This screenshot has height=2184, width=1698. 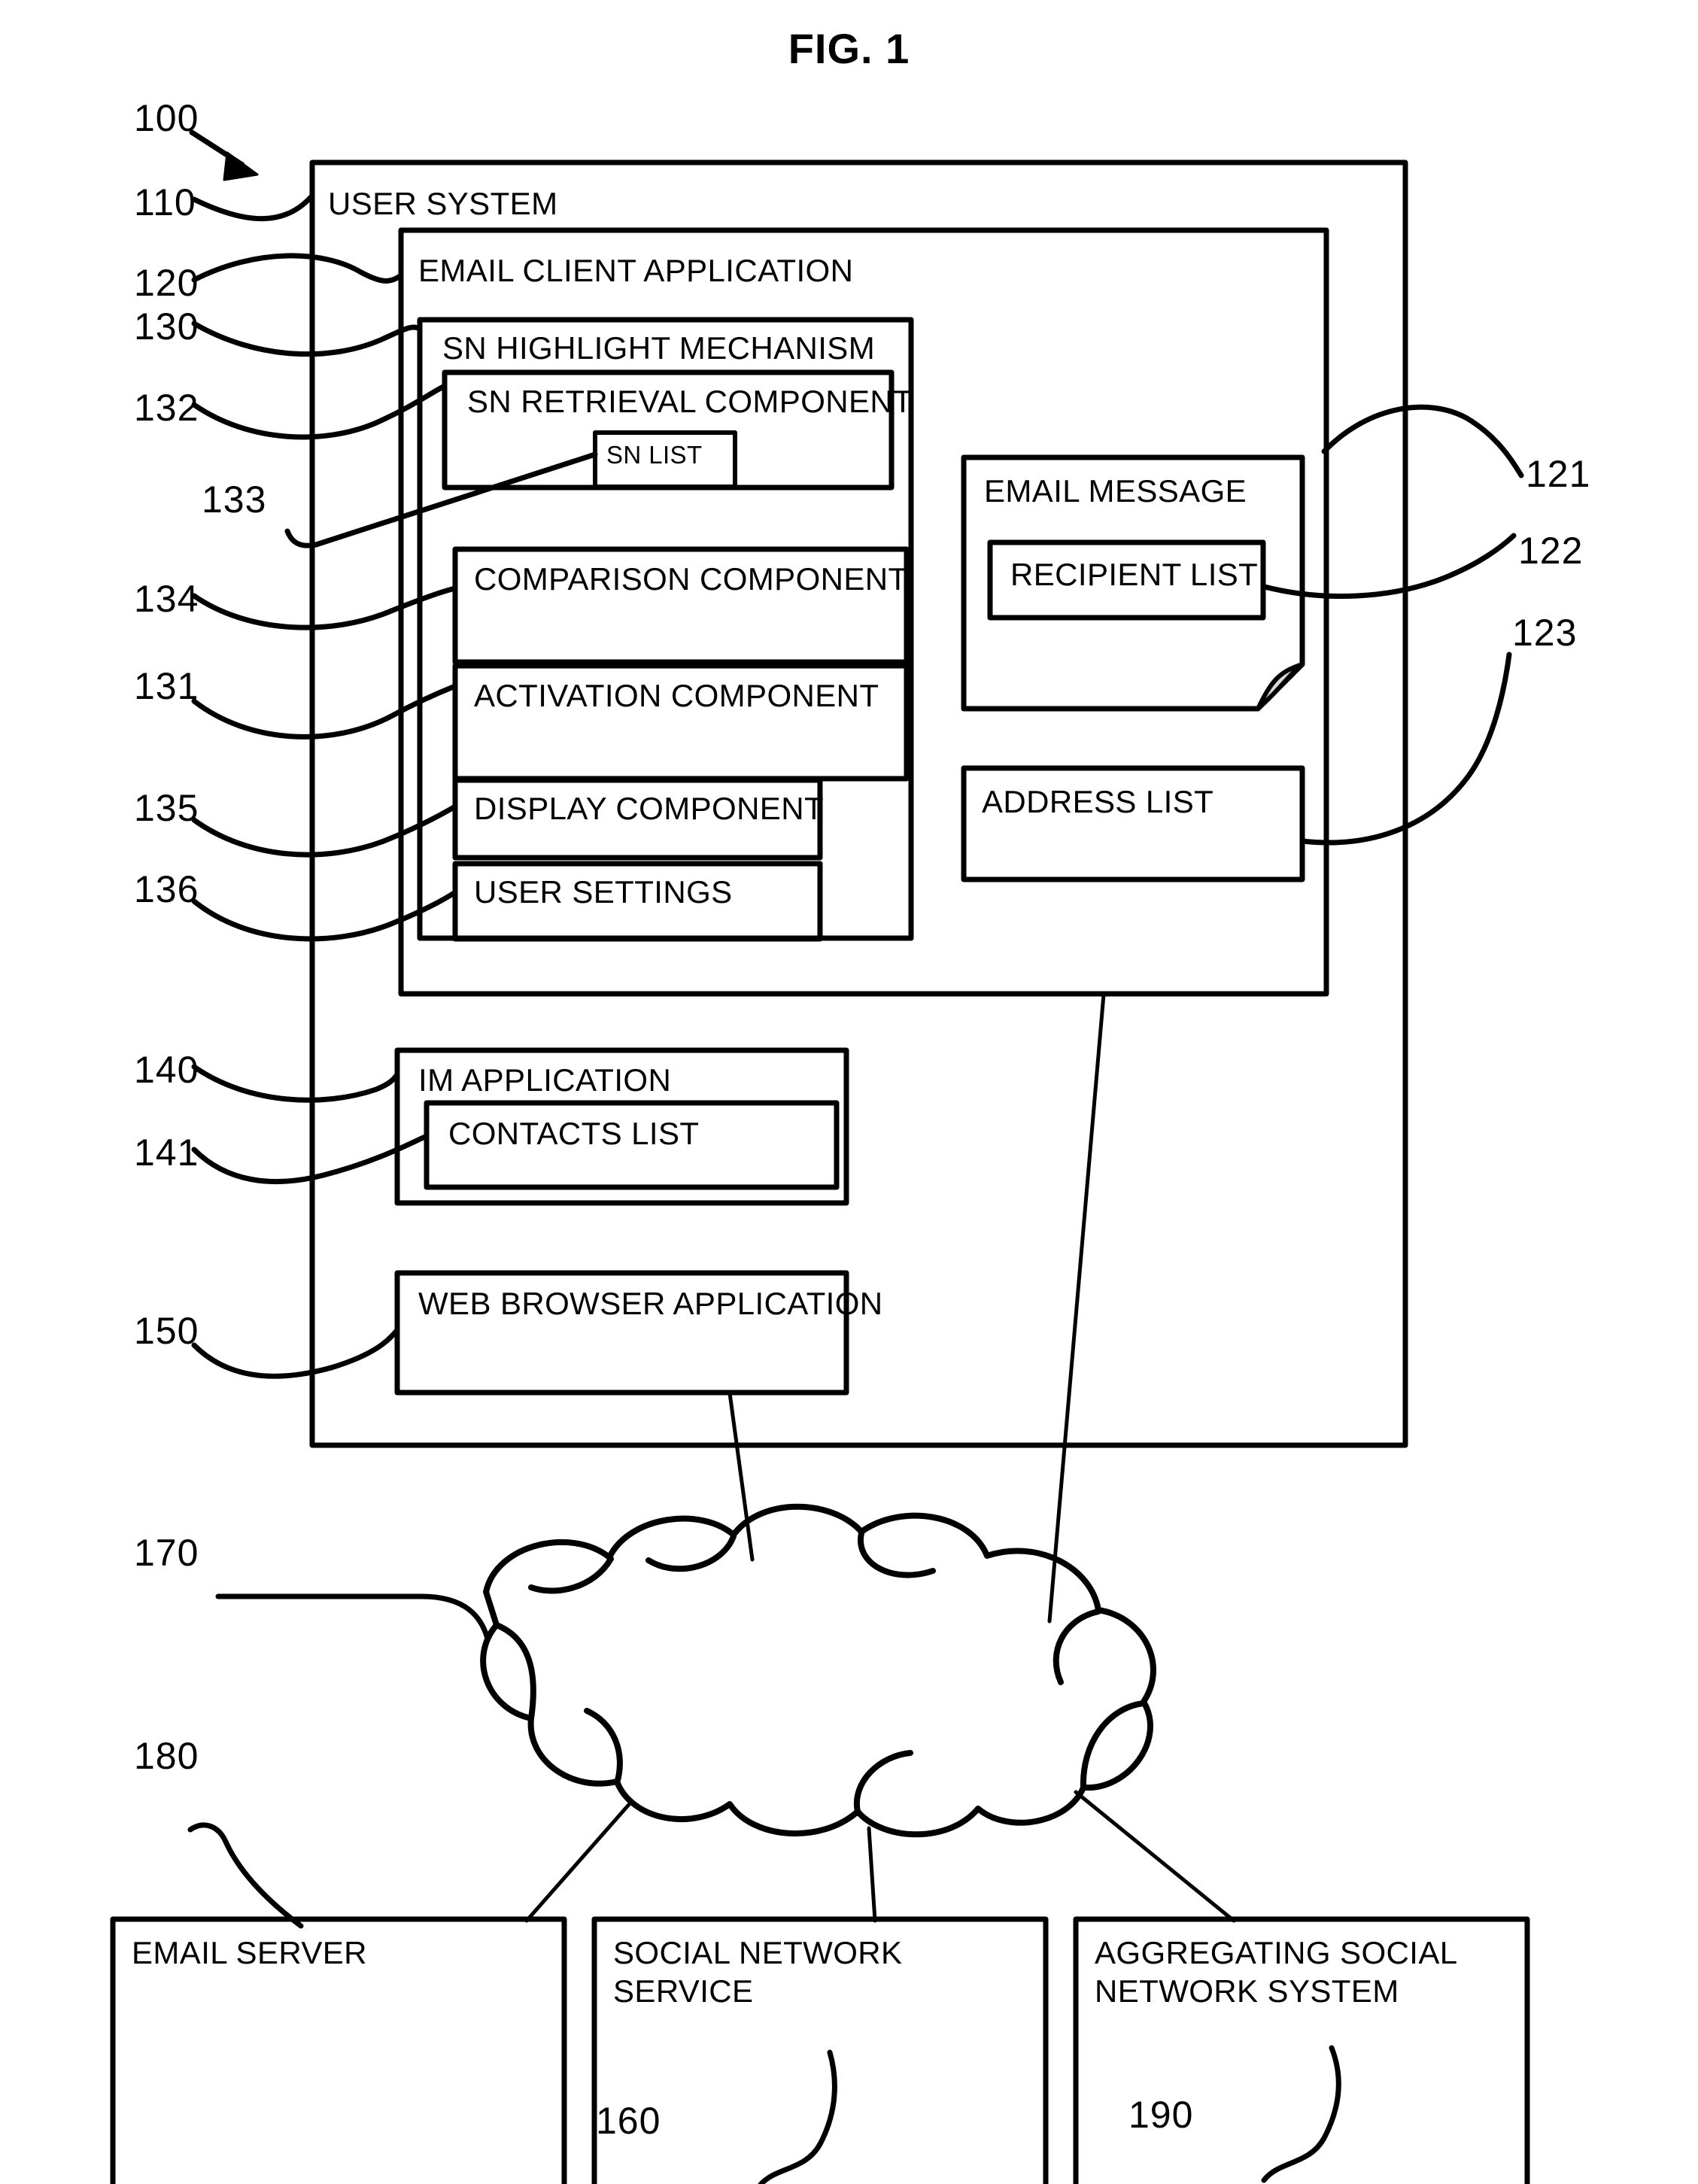 I want to click on ref-134: 134, so click(x=166, y=599).